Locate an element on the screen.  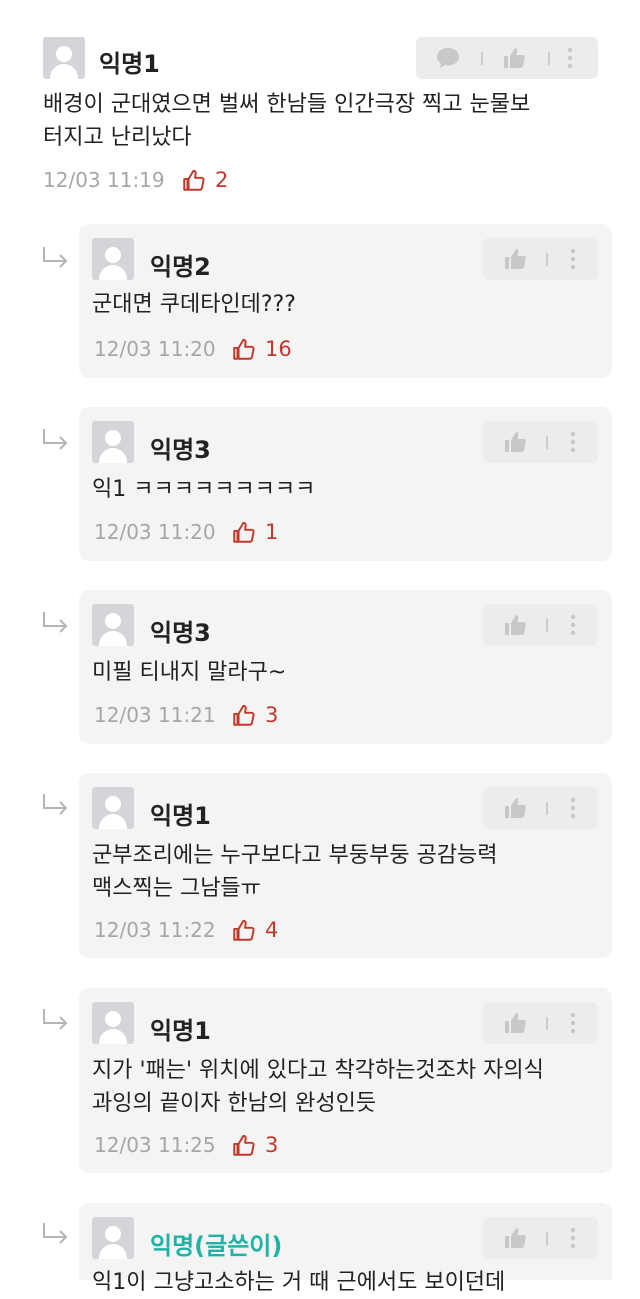
reply-text-line: 익1 ㅋㅋㅋㅋㅋㅋㅋㅋㅋ is located at coordinates (204, 489).